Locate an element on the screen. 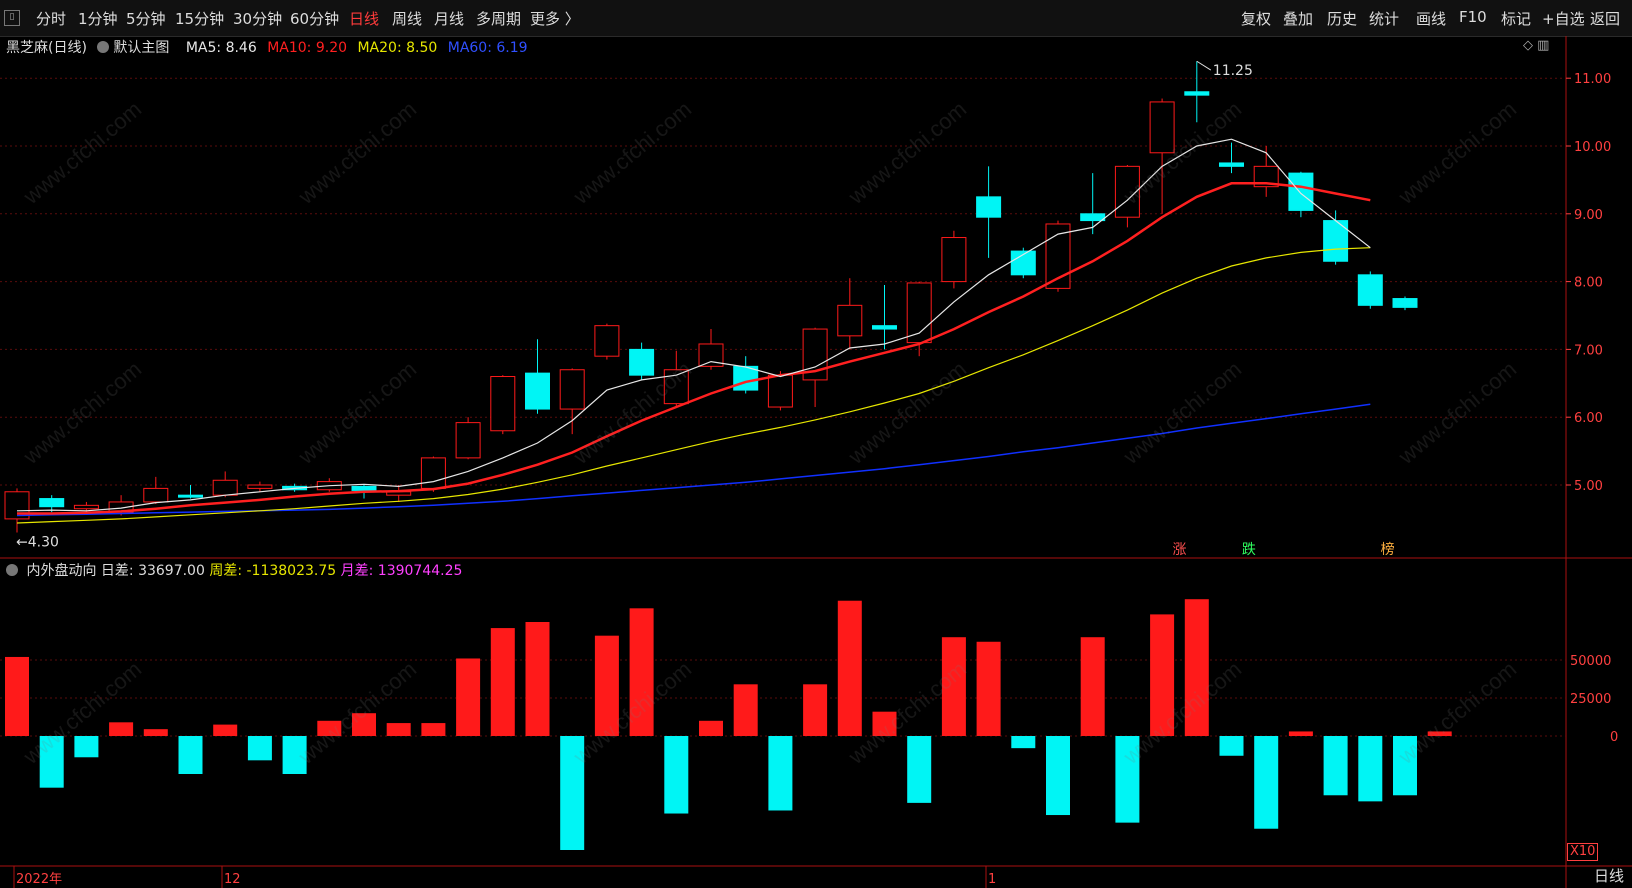  volume-multiplier: X10 is located at coordinates (1583, 852).